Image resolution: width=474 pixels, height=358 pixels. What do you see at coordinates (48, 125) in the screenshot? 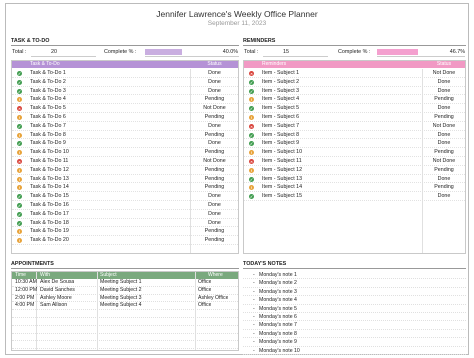
I see `tasks-item-label: Task & To-Do 7` at bounding box center [48, 125].